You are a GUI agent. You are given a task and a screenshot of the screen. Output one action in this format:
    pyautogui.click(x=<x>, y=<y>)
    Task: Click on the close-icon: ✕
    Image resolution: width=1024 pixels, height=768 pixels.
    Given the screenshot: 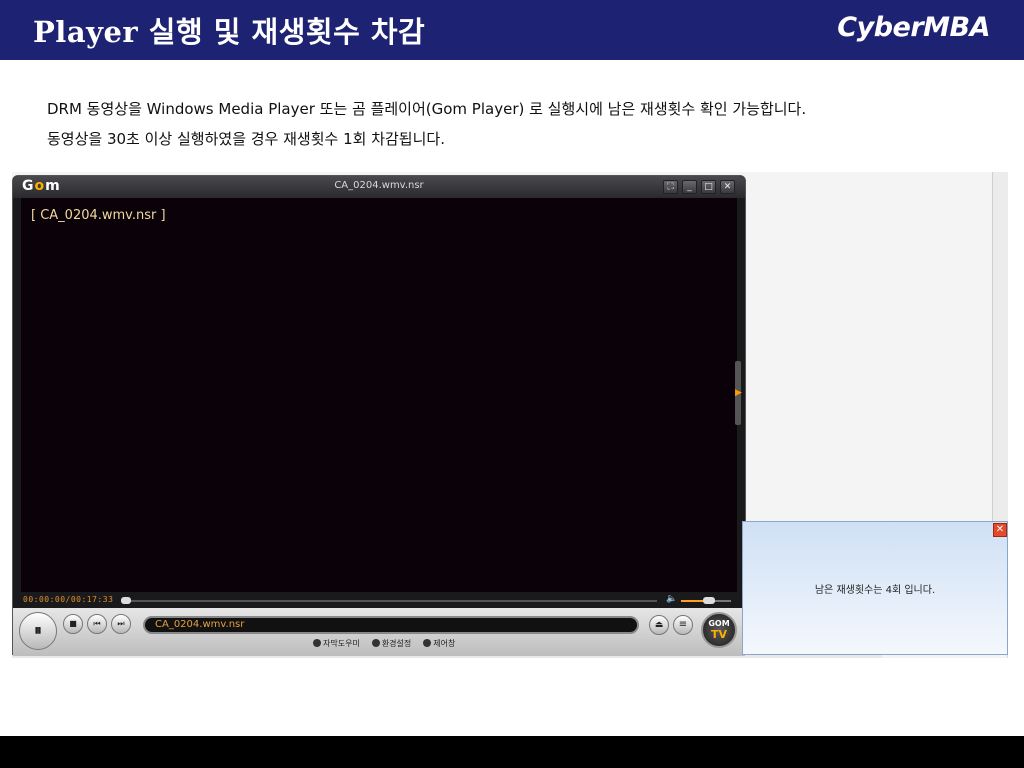 What is the action you would take?
    pyautogui.click(x=727, y=187)
    